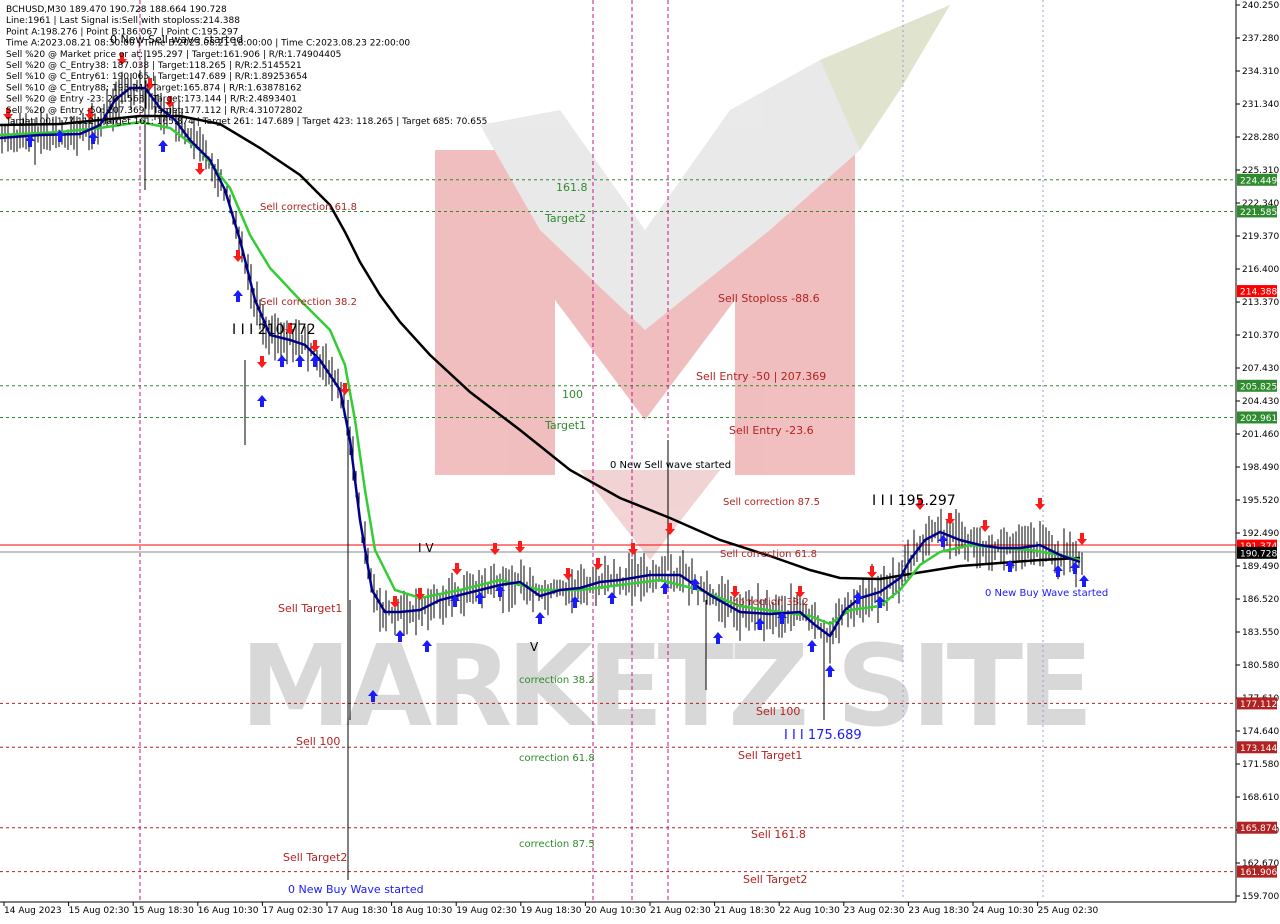 The height and width of the screenshot is (924, 1280). I want to click on price-badge-label: 177.112, so click(1258, 705).